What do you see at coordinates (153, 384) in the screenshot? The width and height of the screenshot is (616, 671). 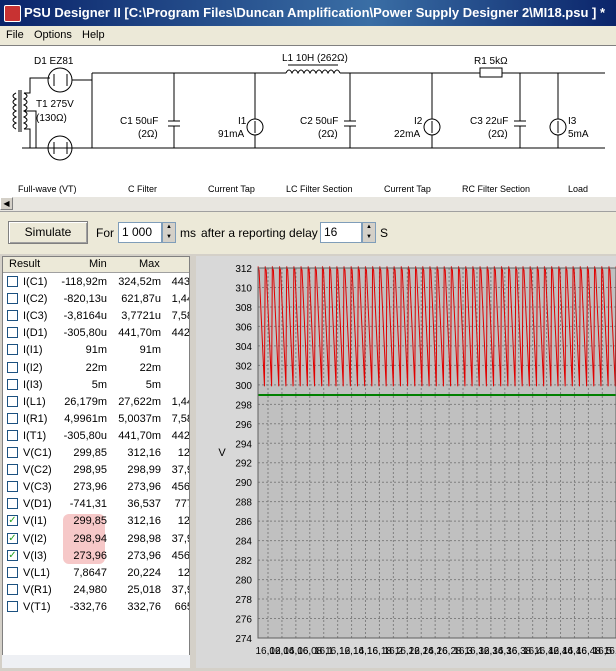 I see `result-max: 5m` at bounding box center [153, 384].